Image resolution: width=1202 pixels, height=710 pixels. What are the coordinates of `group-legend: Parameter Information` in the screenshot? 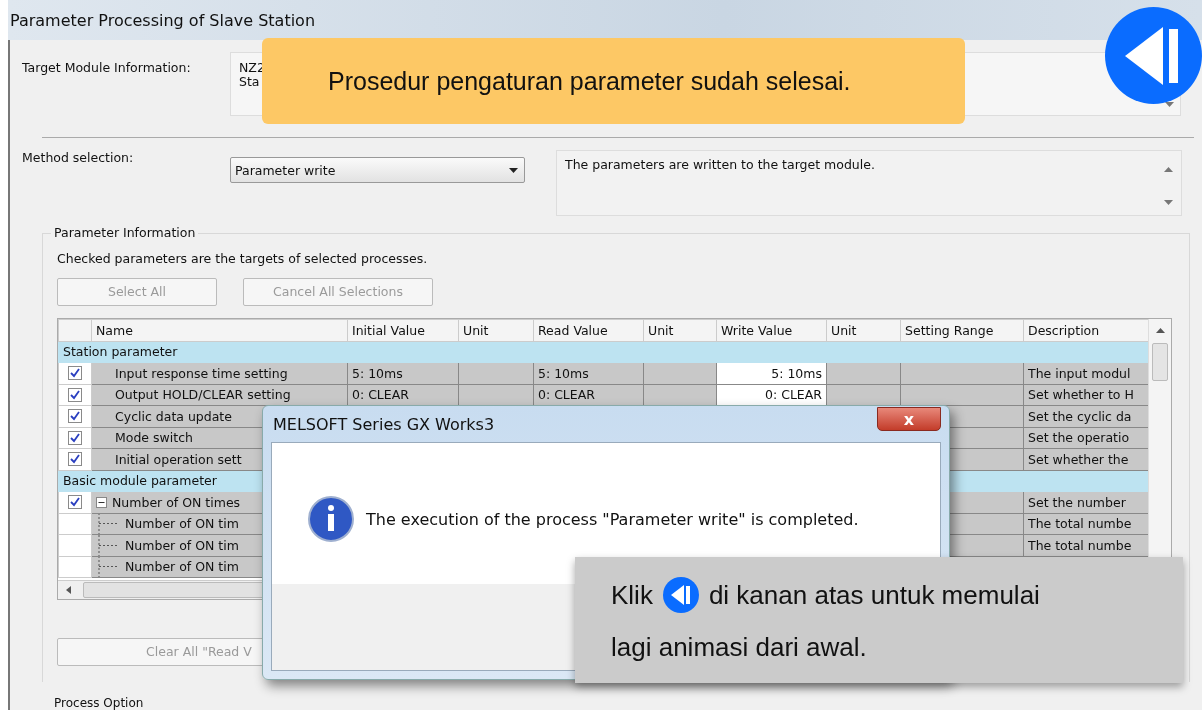 It's located at (125, 232).